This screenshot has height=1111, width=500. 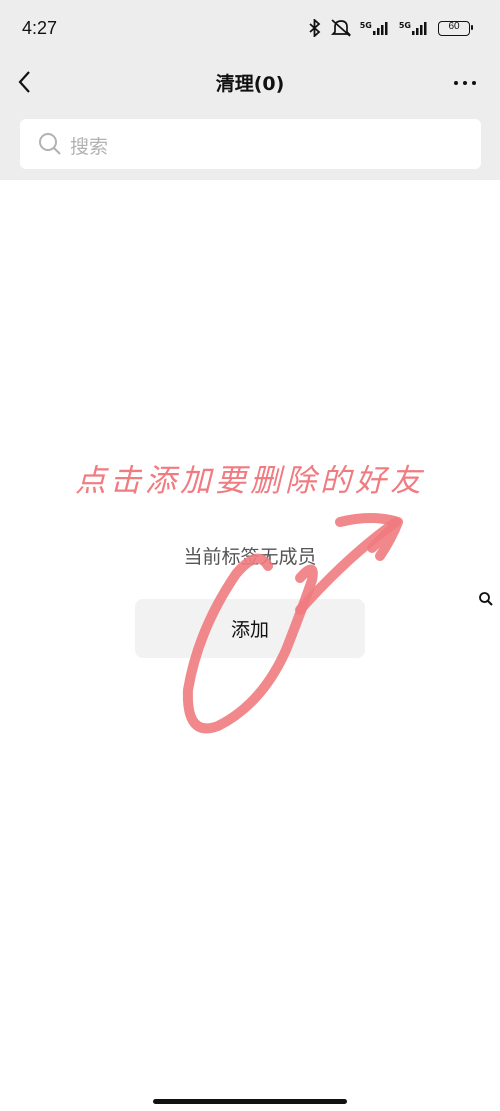 I want to click on search-icon, so click(x=50, y=144).